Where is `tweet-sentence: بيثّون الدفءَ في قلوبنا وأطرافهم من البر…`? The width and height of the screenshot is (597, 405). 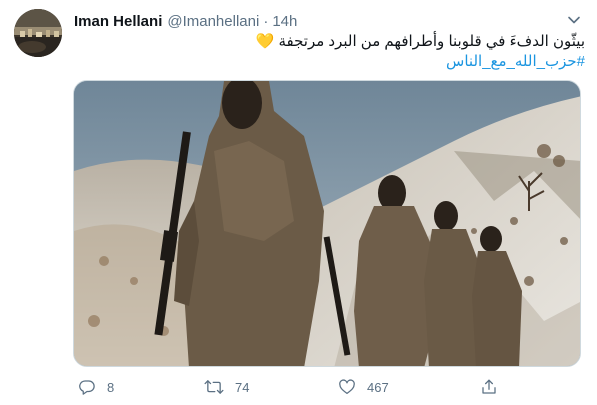
tweet-sentence: بيثّون الدفءَ في قلوبنا وأطرافهم من البر… is located at coordinates (431, 41).